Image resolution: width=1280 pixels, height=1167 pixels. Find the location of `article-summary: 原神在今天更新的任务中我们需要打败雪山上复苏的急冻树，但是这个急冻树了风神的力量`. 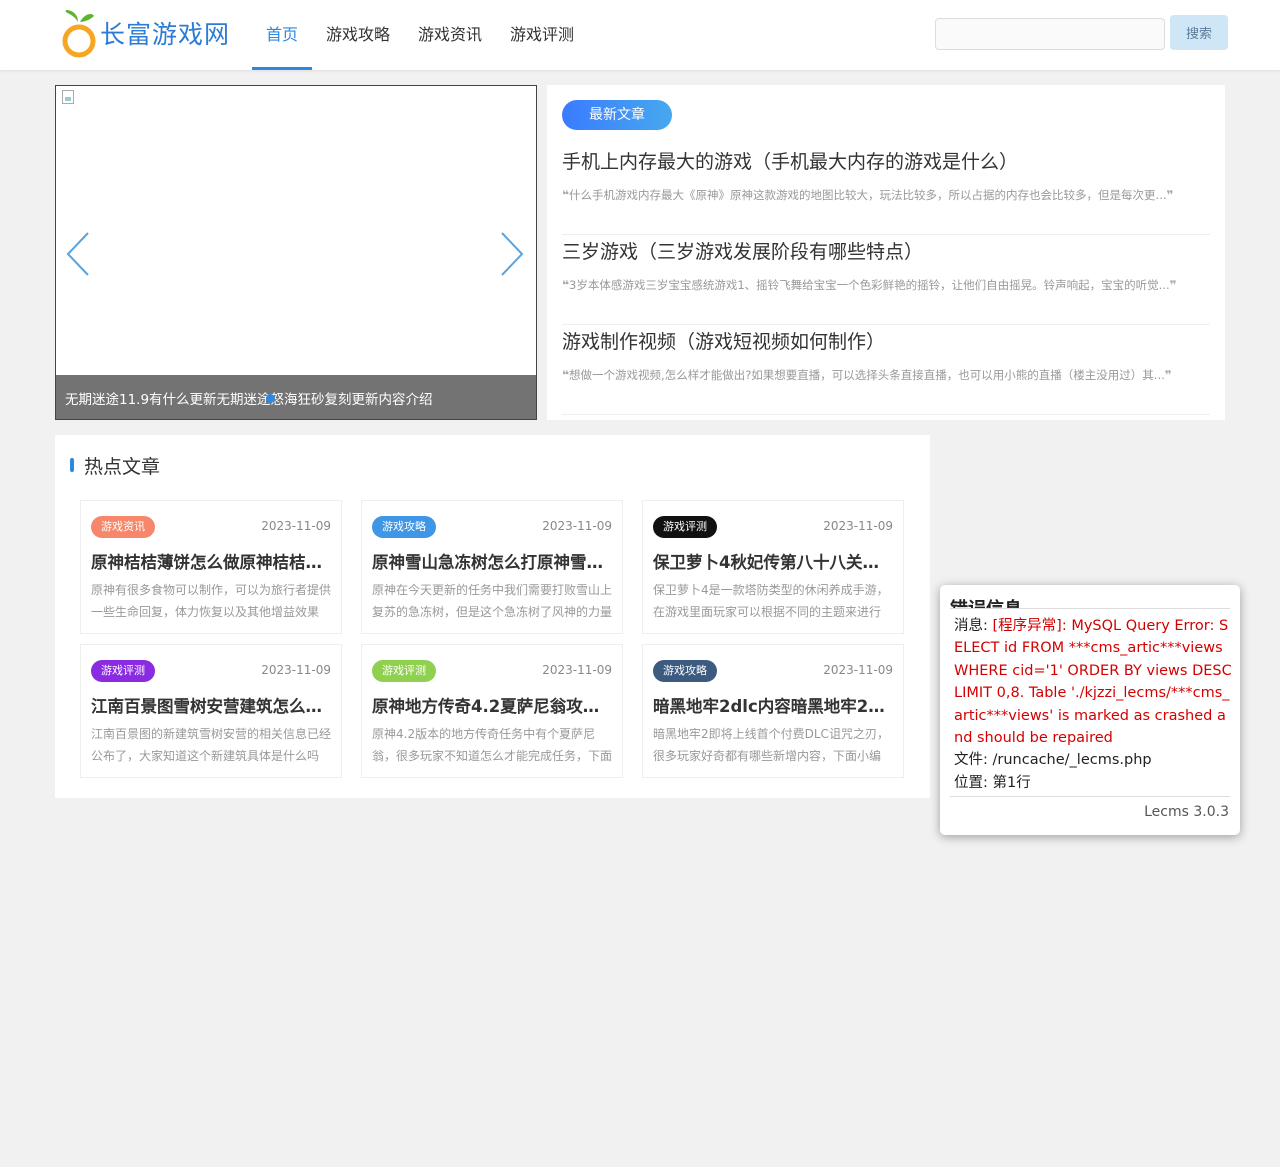

article-summary: 原神在今天更新的任务中我们需要打败雪山上复苏的急冻树，但是这个急冻树了风神的力量 is located at coordinates (492, 601).